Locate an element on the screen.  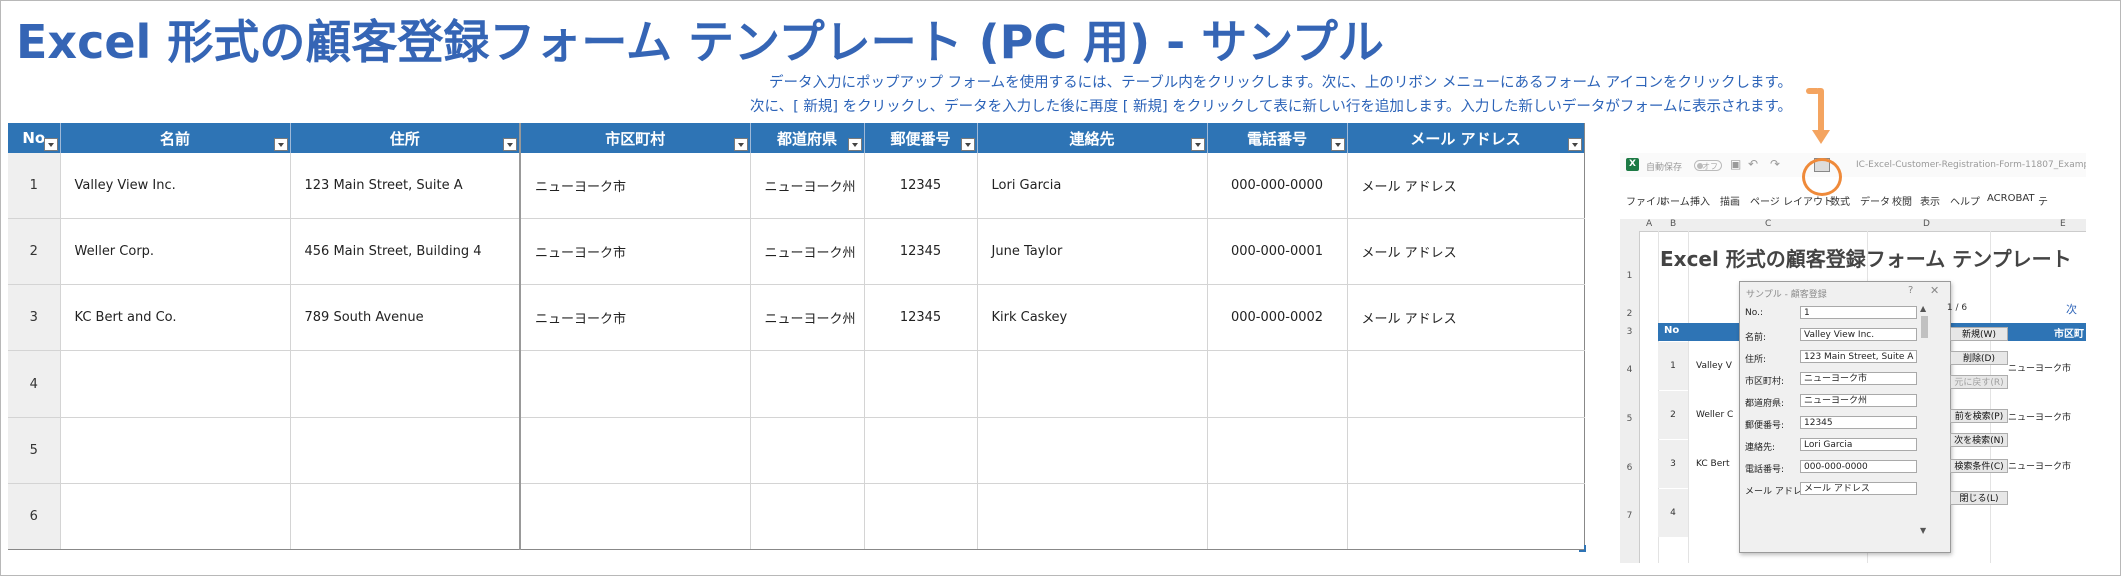
ribbon-tab-help: ヘルプ is located at coordinates (1965, 200).